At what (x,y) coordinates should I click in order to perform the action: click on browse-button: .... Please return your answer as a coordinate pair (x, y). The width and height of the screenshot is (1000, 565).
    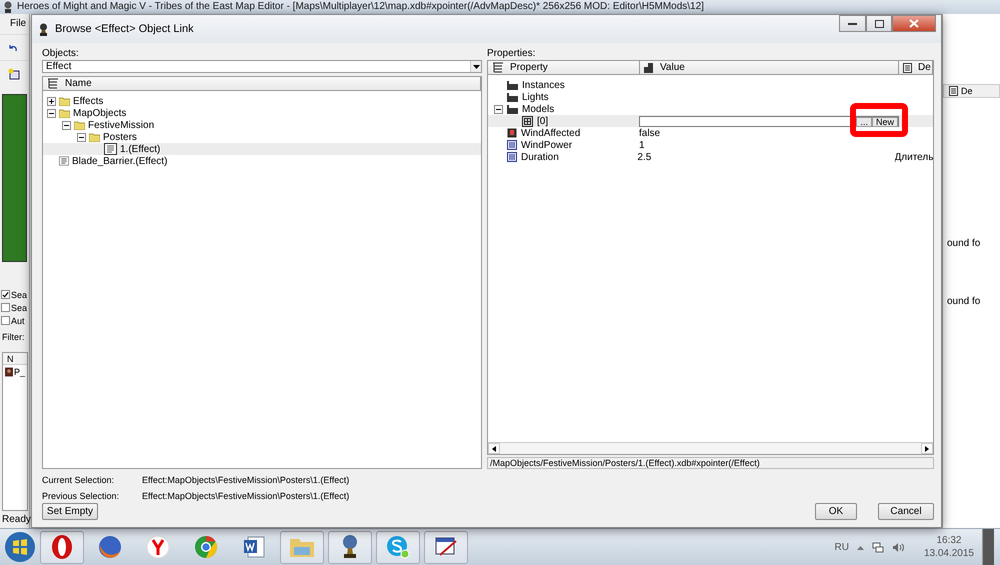
    Looking at the image, I should click on (864, 121).